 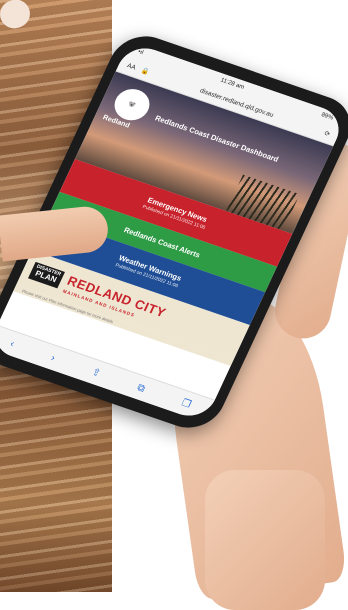 I want to click on battery-level: 89%, so click(x=327, y=117).